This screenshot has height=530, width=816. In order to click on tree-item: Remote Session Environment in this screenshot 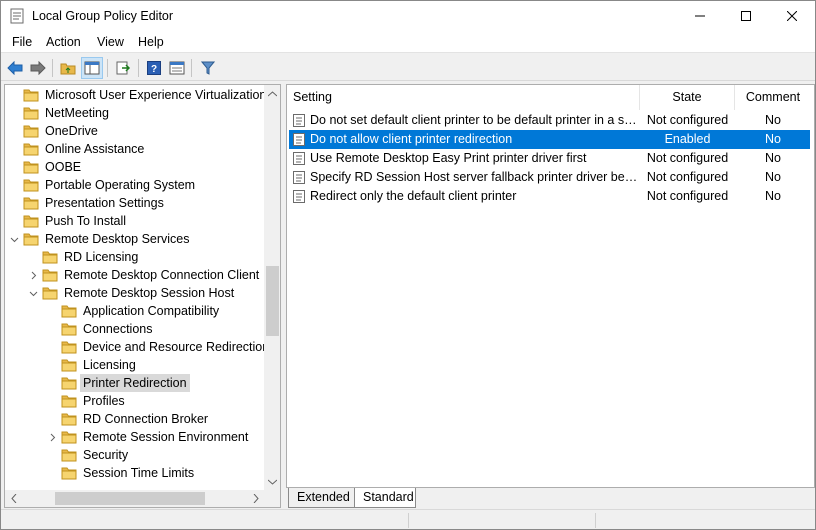, I will do `click(134, 437)`.